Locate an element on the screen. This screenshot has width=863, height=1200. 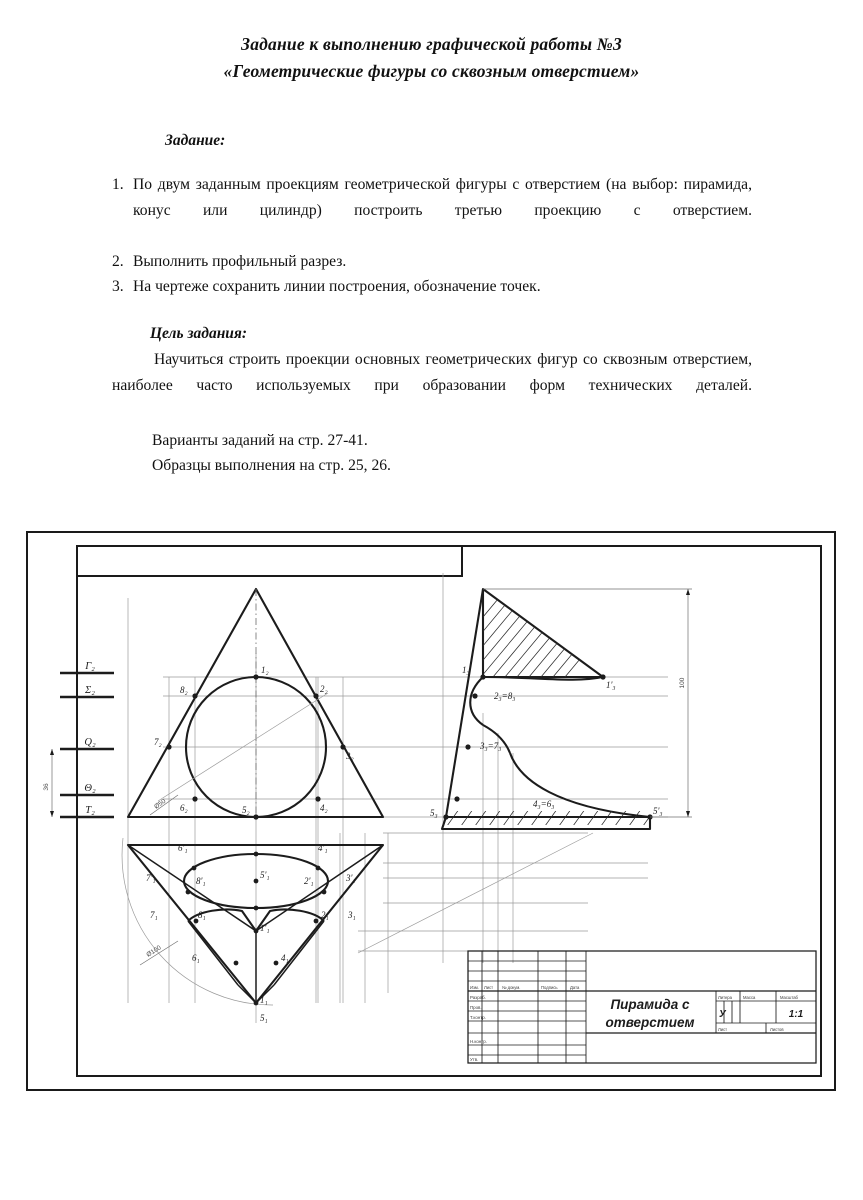
point-label-3-2: 3₂ is located at coordinates (349, 756).